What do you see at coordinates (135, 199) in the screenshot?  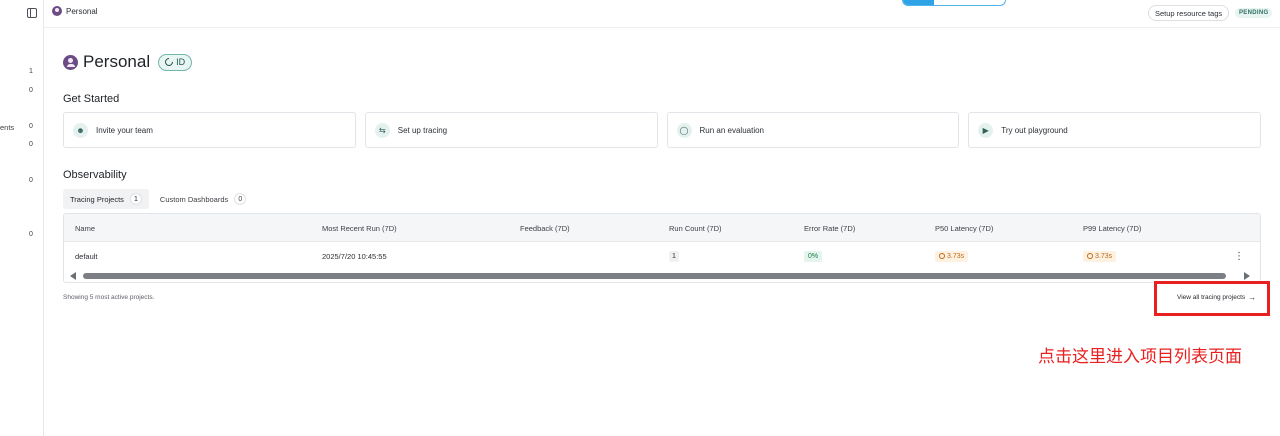 I see `tab-count: 1` at bounding box center [135, 199].